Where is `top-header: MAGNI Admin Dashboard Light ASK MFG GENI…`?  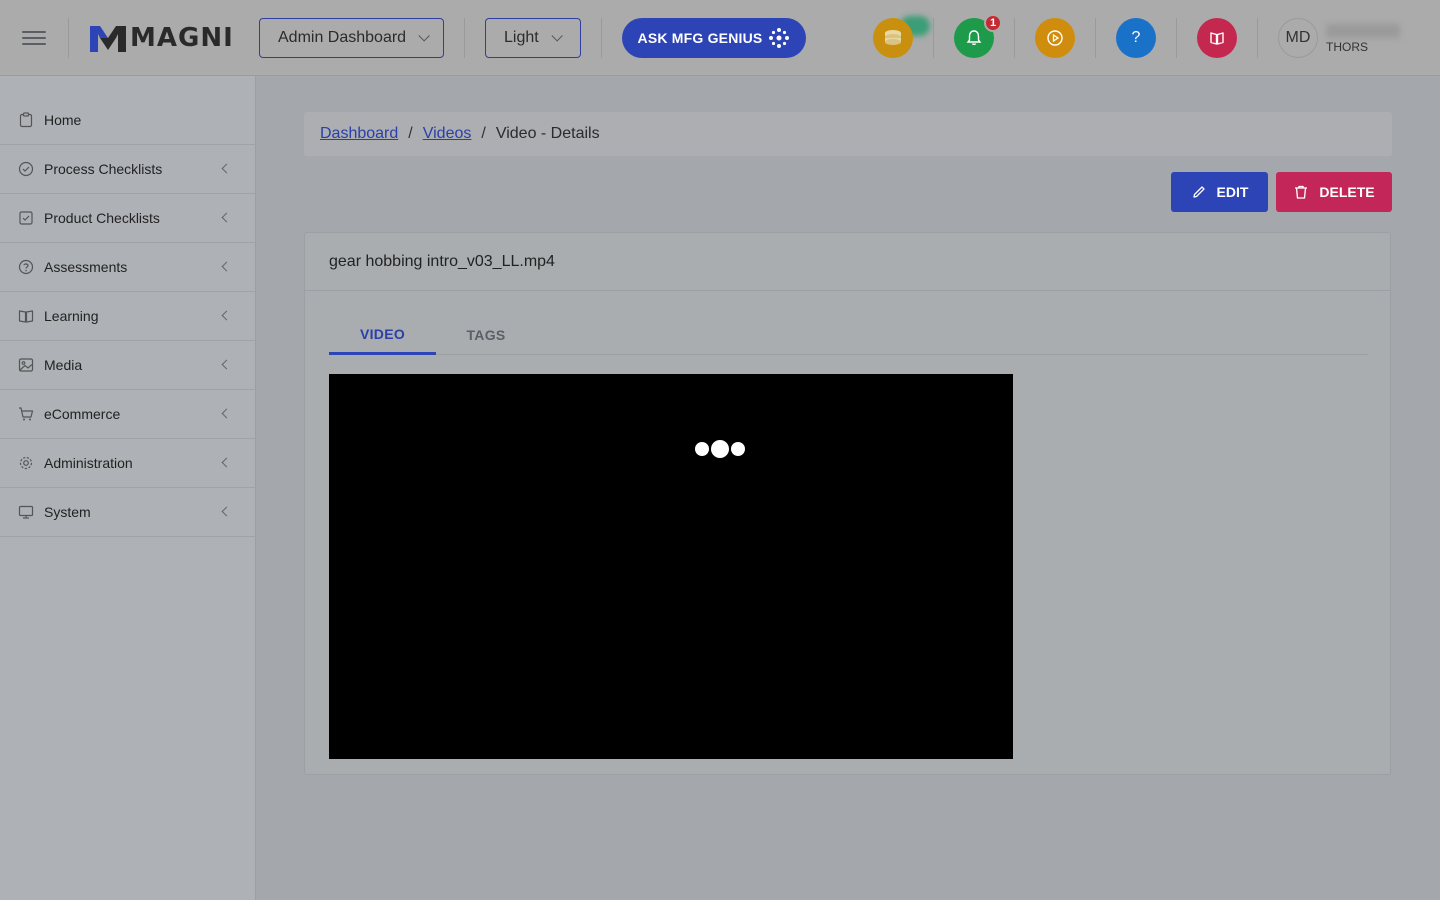 top-header: MAGNI Admin Dashboard Light ASK MFG GENI… is located at coordinates (720, 38).